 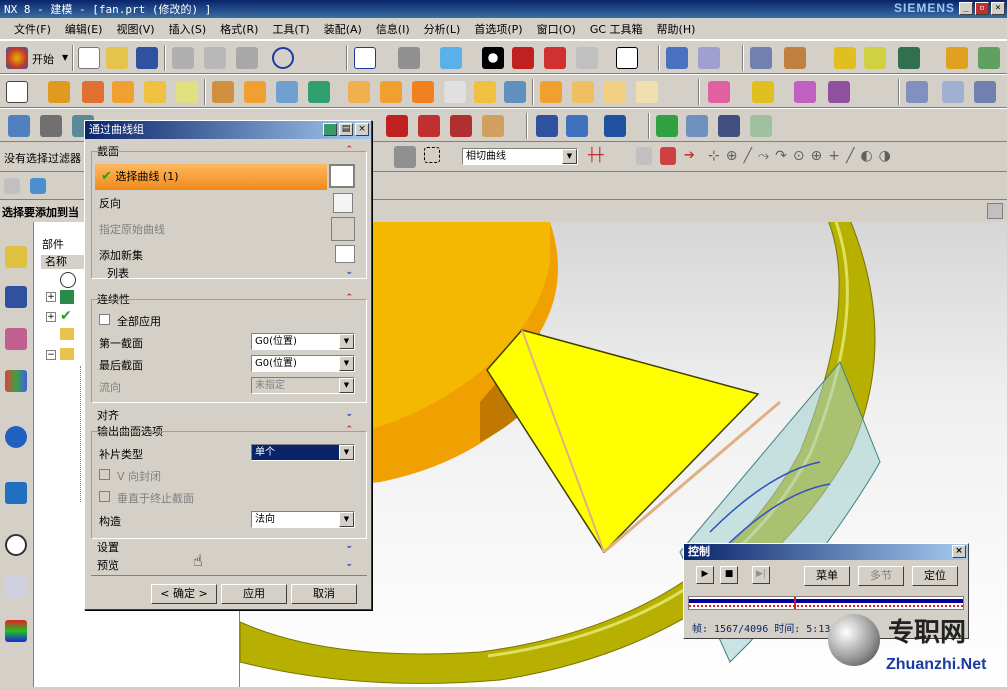 I want to click on wcs-icon, so click(x=709, y=58).